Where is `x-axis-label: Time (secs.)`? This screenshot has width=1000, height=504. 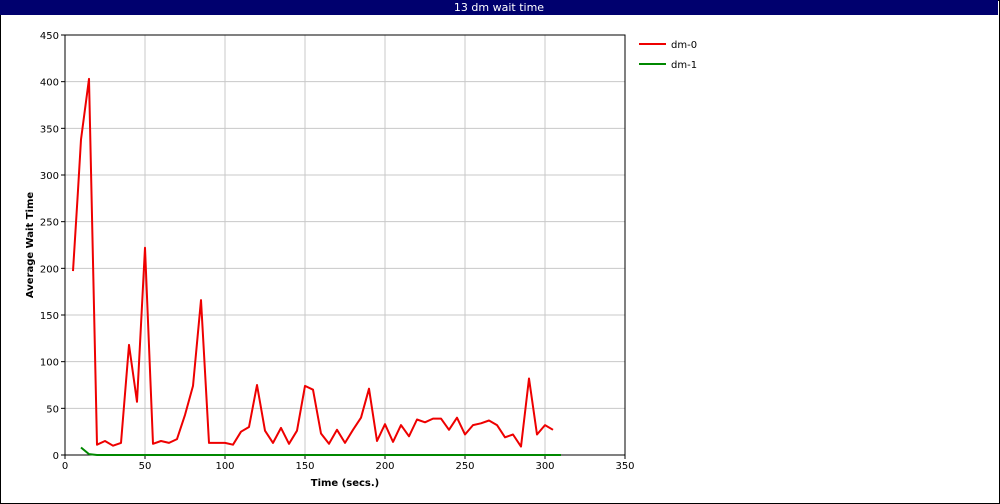 x-axis-label: Time (secs.) is located at coordinates (345, 483).